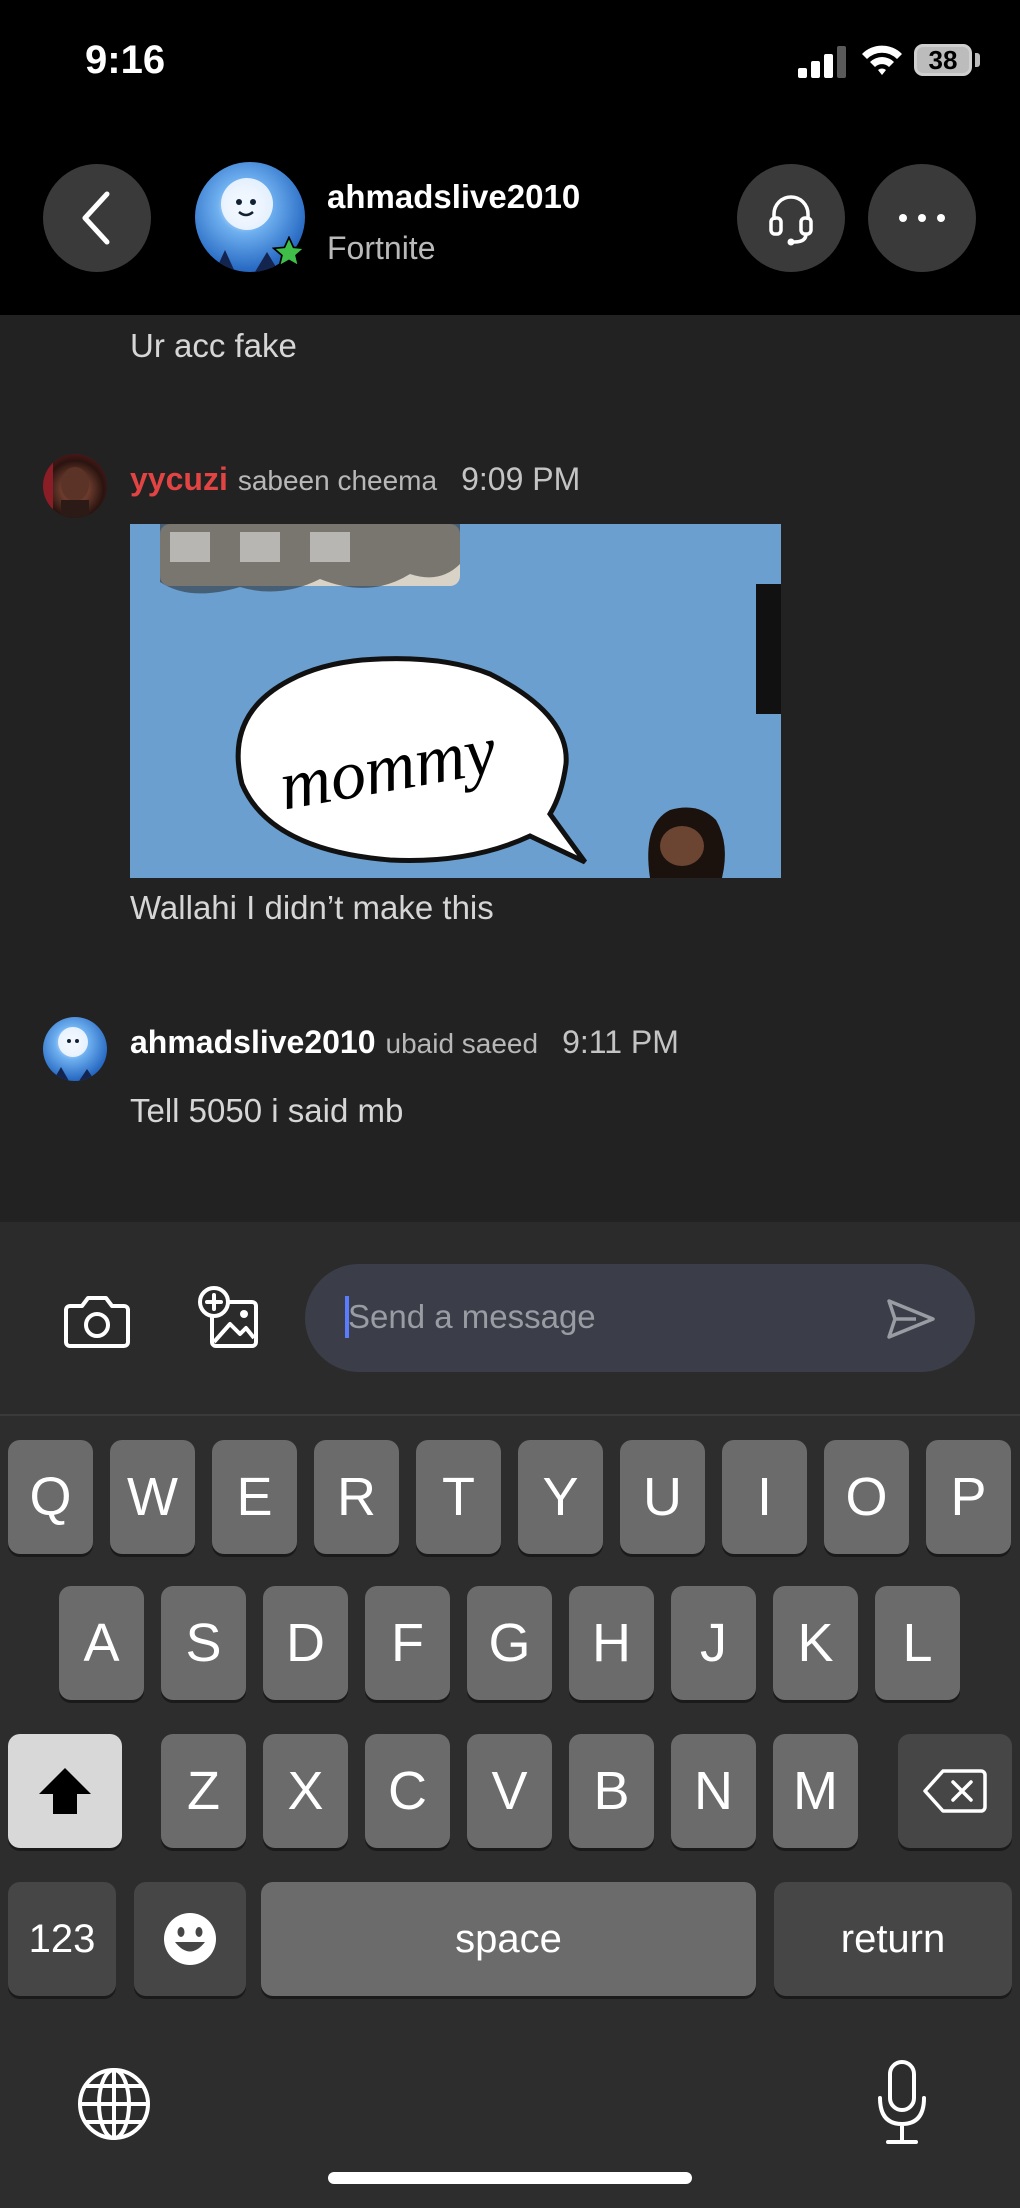 The image size is (1020, 2208). I want to click on back-button, so click(97, 218).